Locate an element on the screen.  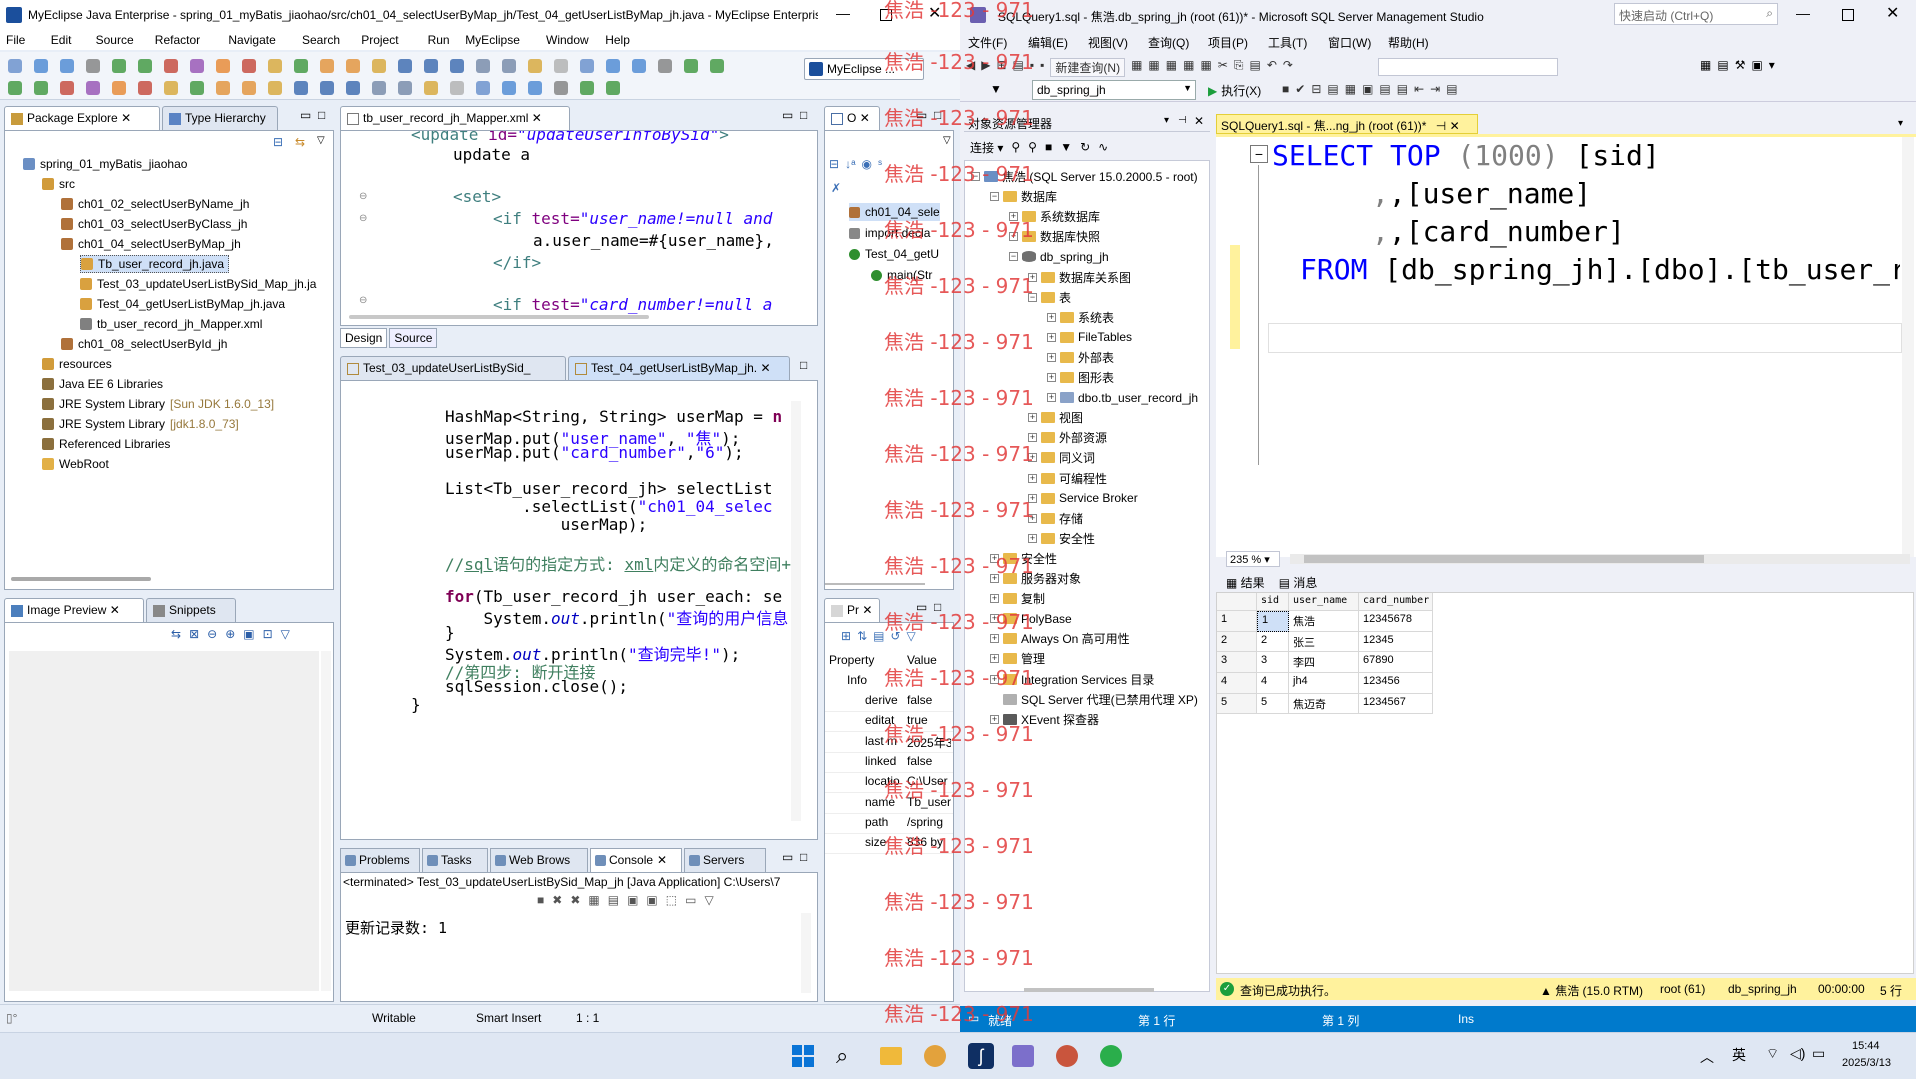
object-explorer-icon: ▦ is located at coordinates (1705, 65).